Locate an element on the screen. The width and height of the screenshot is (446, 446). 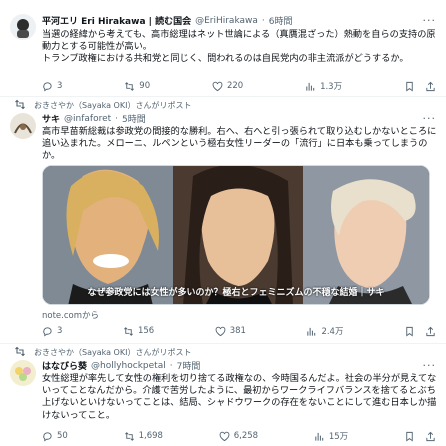
views-button: 2.4万 is located at coordinates (324, 331).